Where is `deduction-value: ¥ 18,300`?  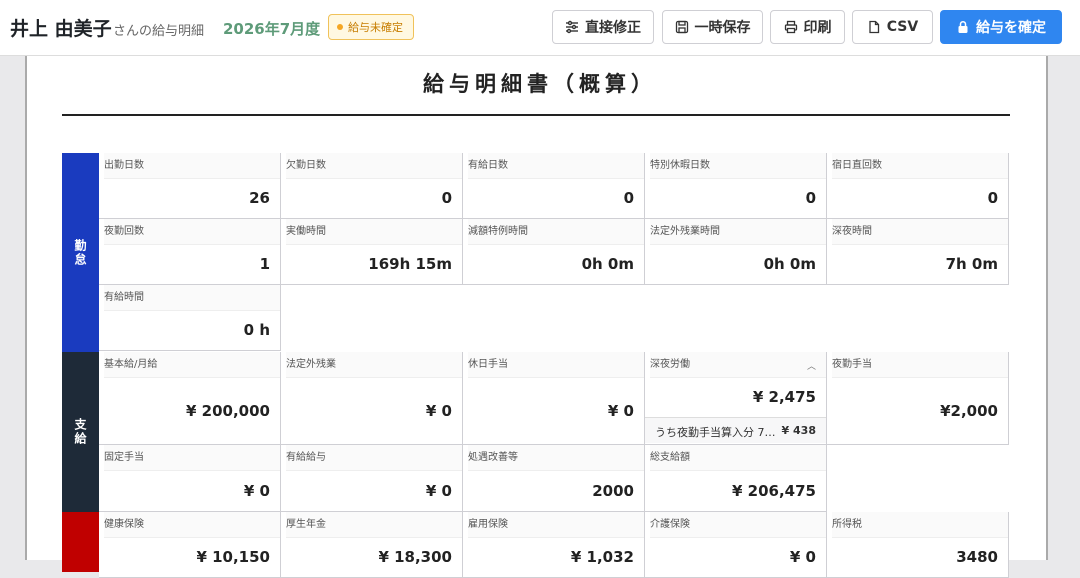 deduction-value: ¥ 18,300 is located at coordinates (415, 557).